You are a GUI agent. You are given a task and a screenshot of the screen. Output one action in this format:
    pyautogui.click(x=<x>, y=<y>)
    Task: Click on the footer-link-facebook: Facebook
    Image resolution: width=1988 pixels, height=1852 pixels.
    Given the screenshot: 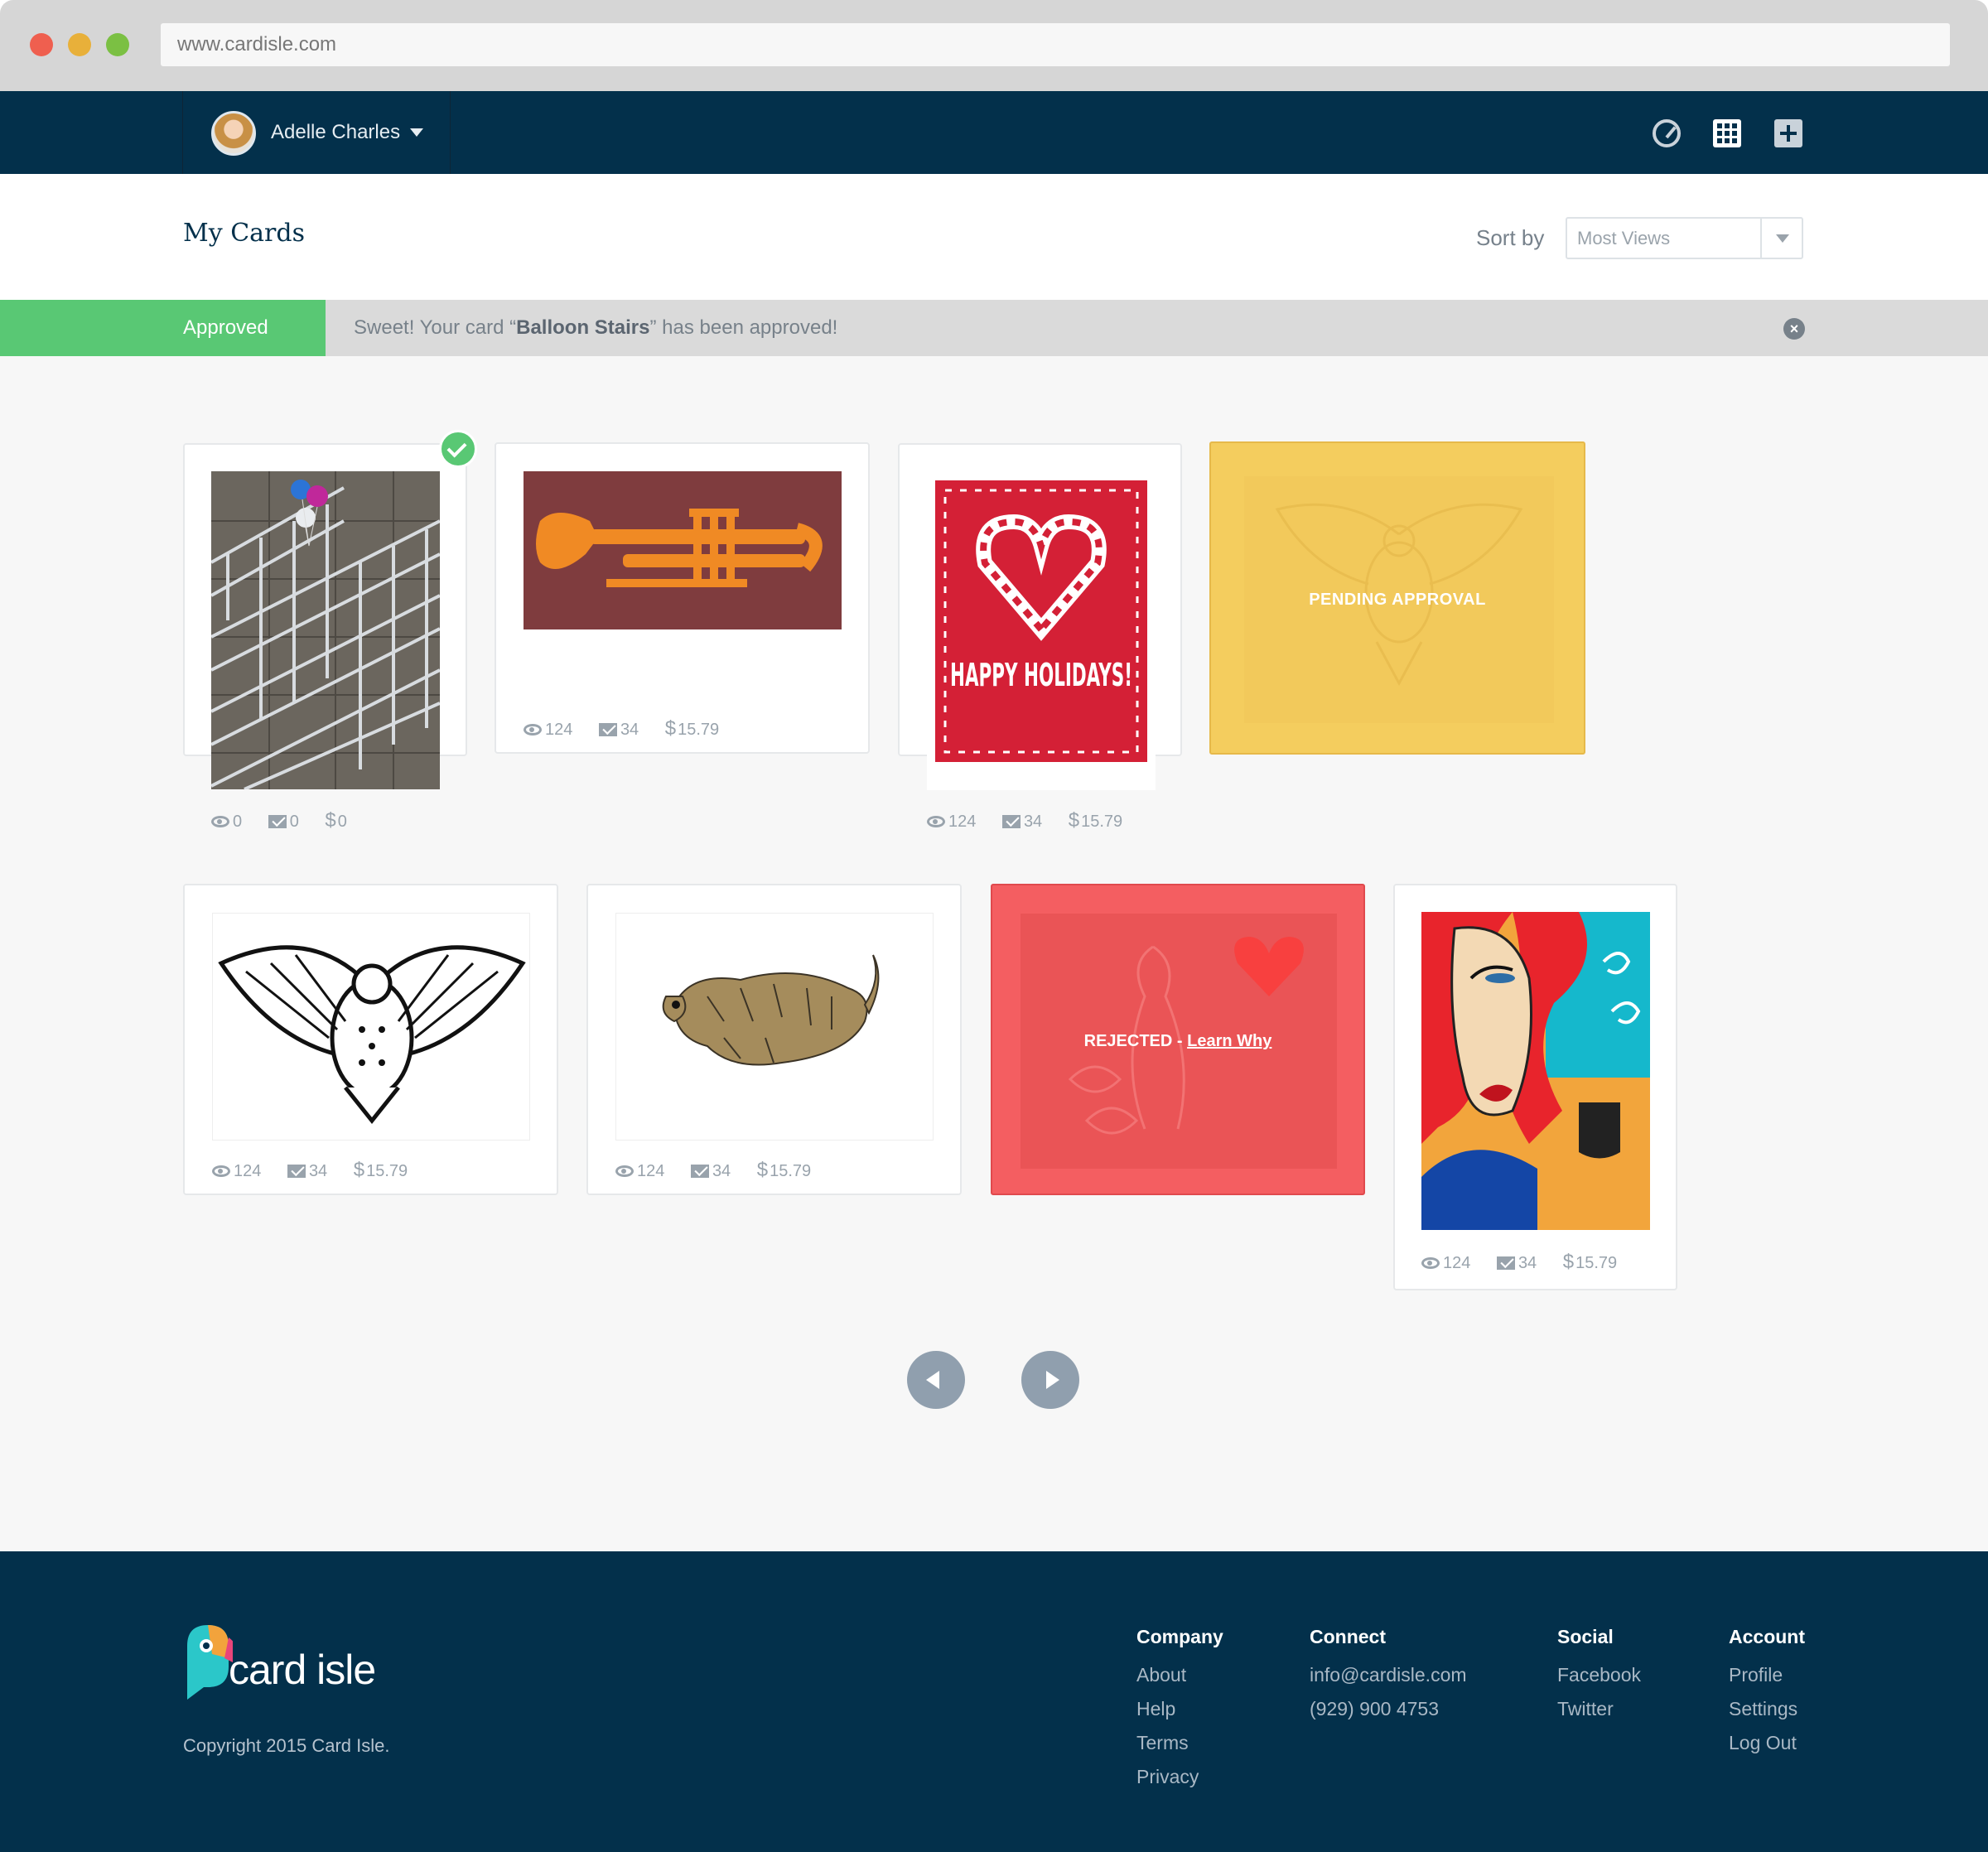 What is the action you would take?
    pyautogui.click(x=1599, y=1675)
    